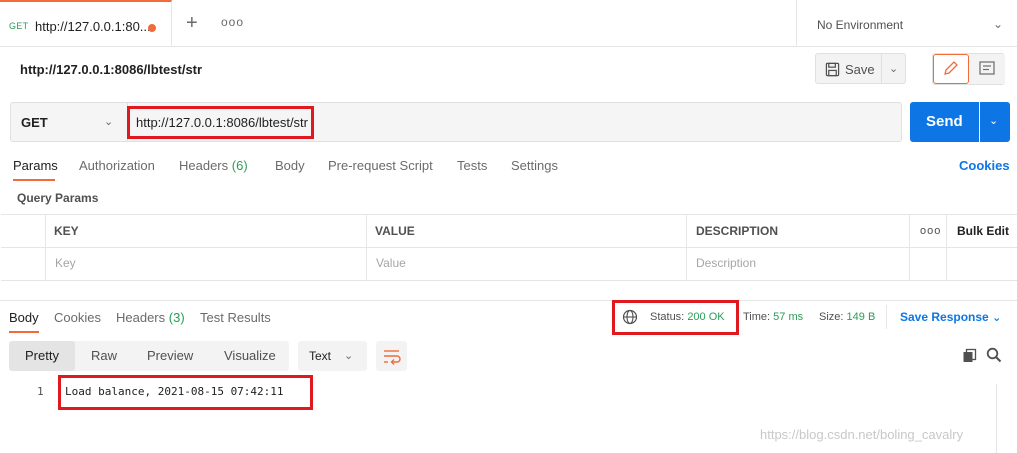  Describe the element at coordinates (320, 356) in the screenshot. I see `format-label: Text` at that location.